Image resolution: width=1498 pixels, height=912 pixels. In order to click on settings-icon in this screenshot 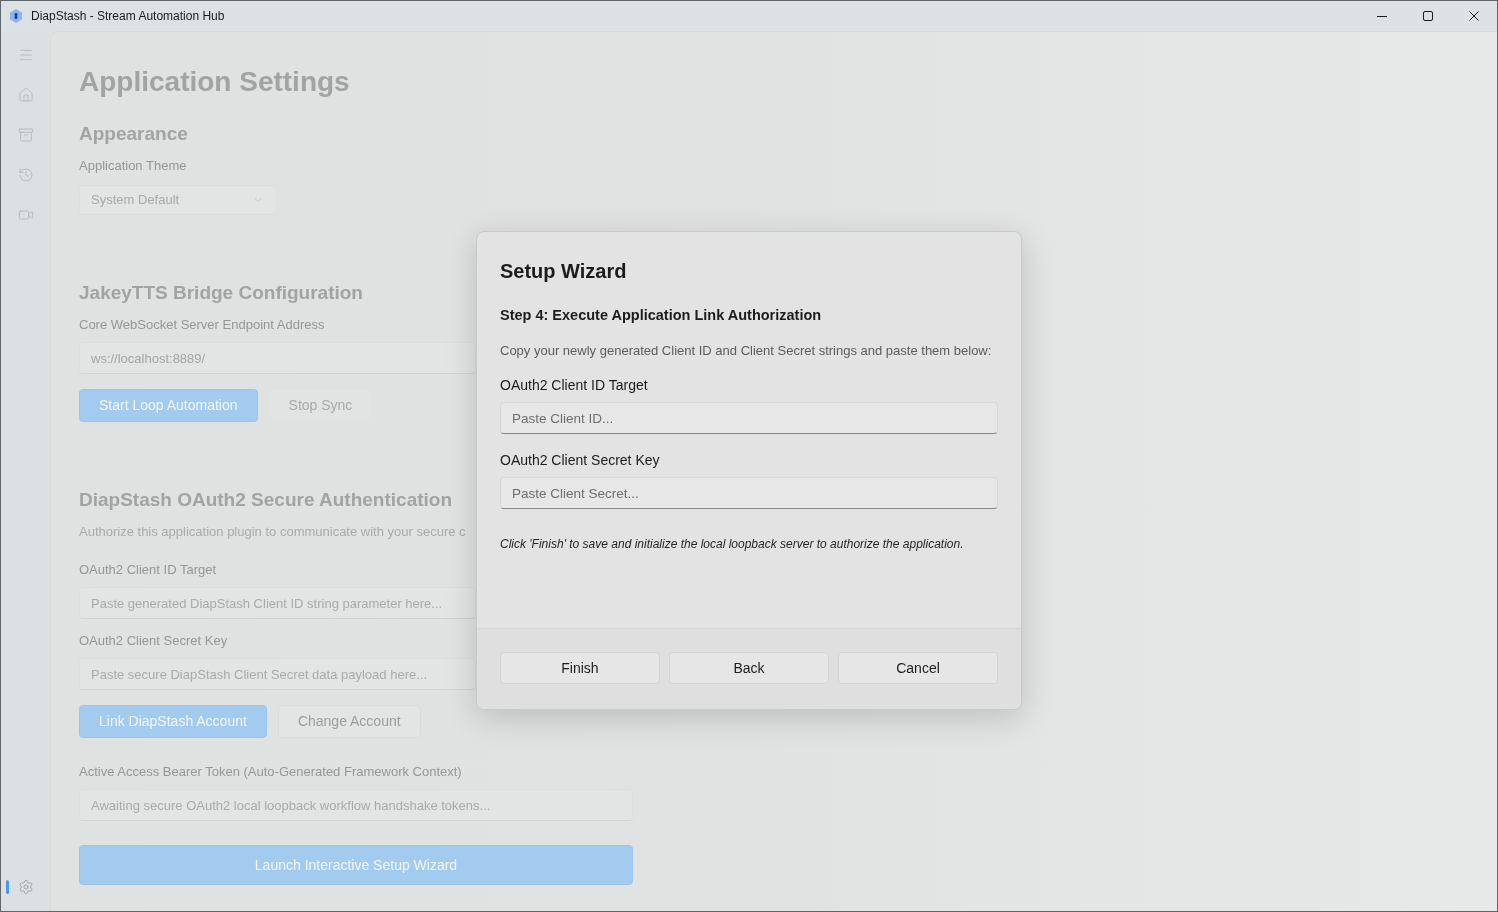, I will do `click(25, 887)`.